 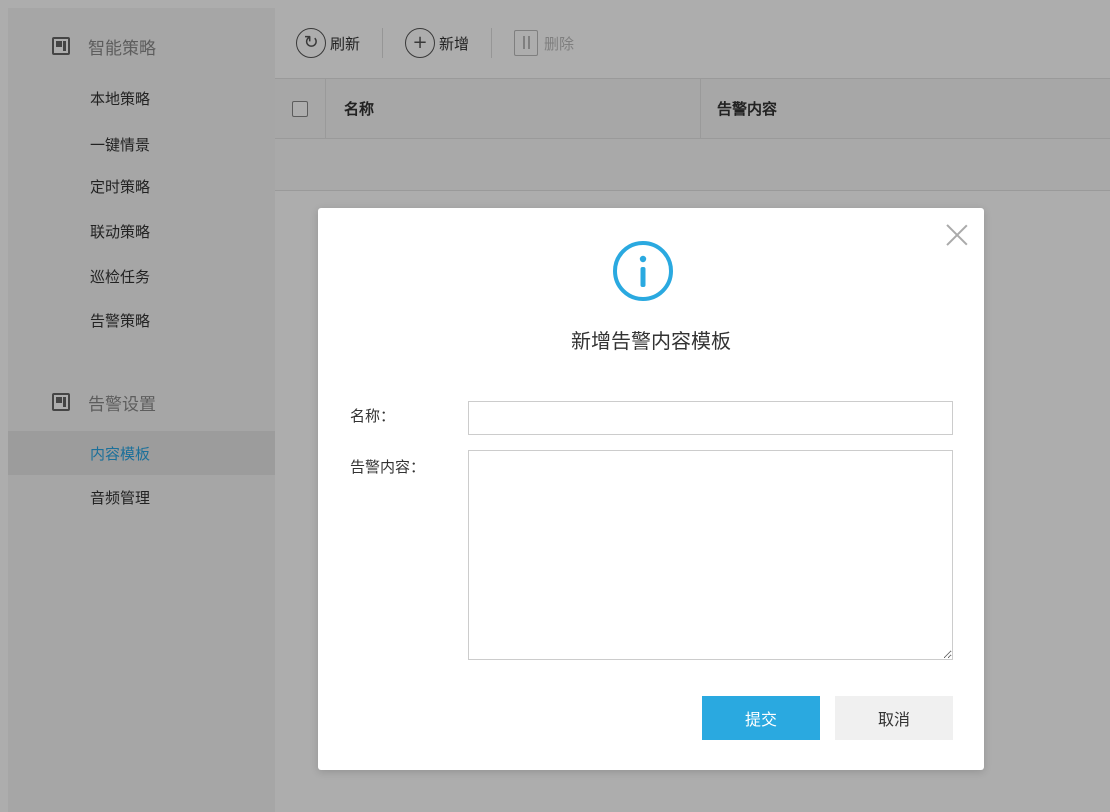 I want to click on content-textarea, so click(x=710, y=555).